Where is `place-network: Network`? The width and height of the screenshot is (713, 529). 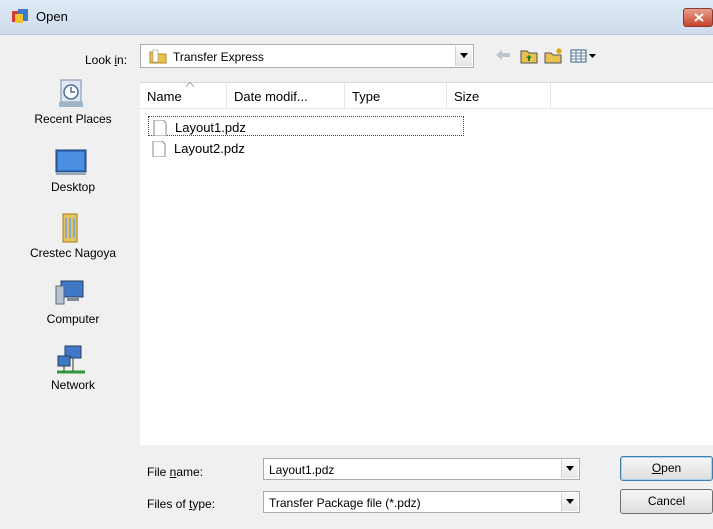 place-network: Network is located at coordinates (73, 375).